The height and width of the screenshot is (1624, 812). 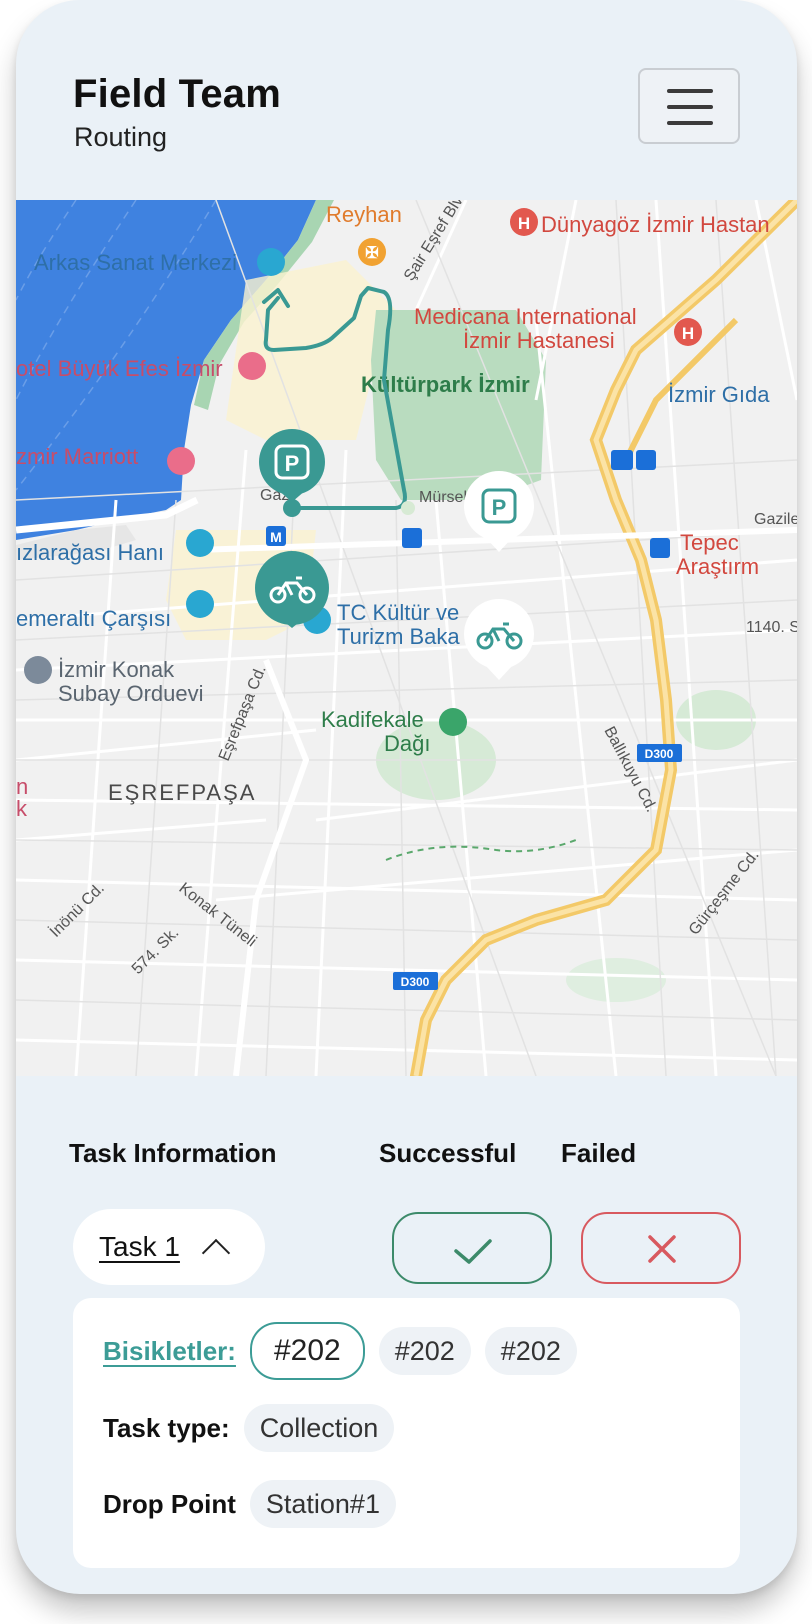 I want to click on page-title: Field Team, so click(x=177, y=94).